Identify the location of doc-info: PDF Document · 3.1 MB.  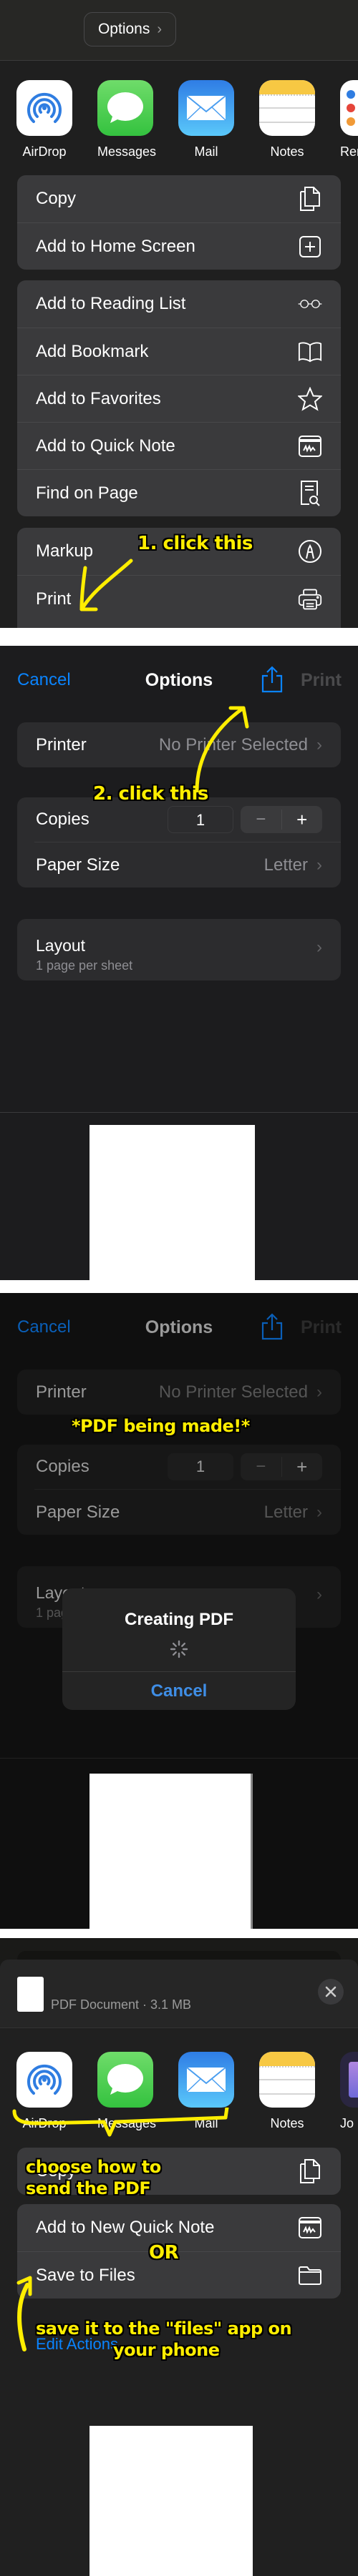
(121, 2005).